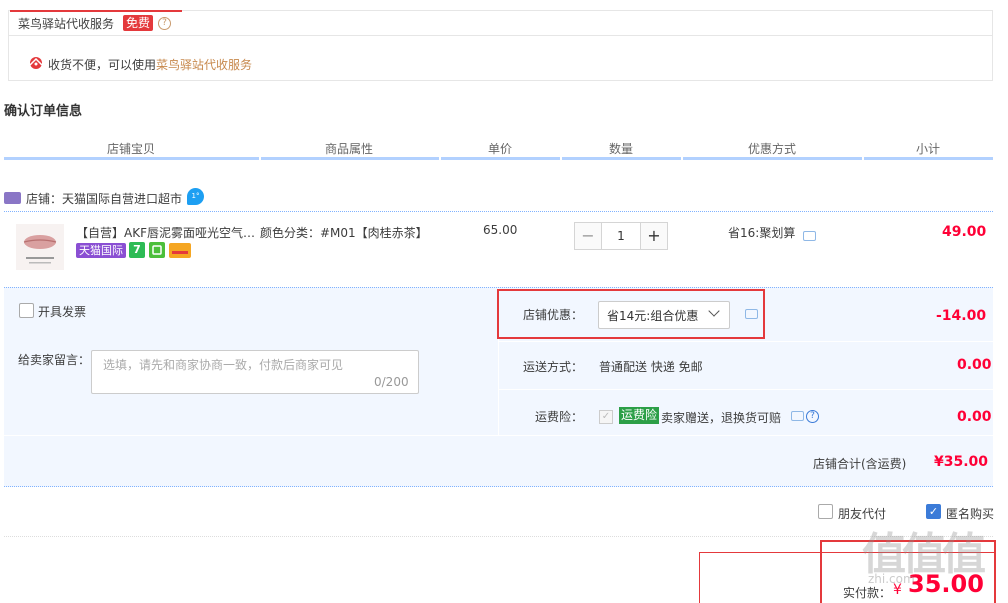  Describe the element at coordinates (500, 230) in the screenshot. I see `item-unit-price: 65.00` at that location.